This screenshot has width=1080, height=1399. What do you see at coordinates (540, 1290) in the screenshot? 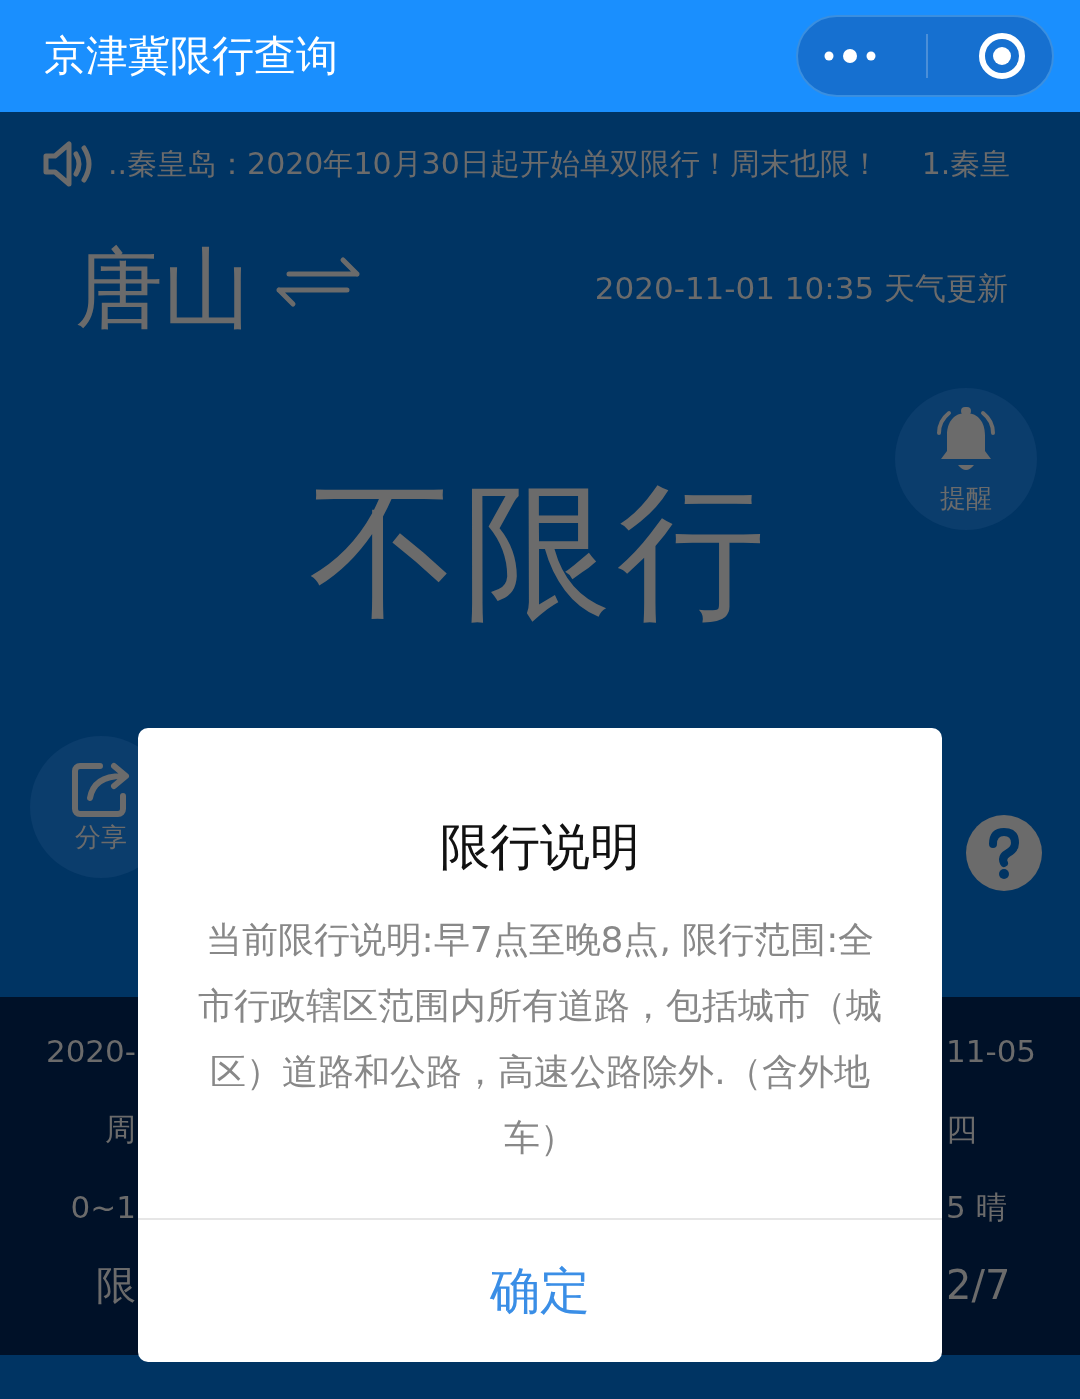
I see `confirm-button: 确定` at bounding box center [540, 1290].